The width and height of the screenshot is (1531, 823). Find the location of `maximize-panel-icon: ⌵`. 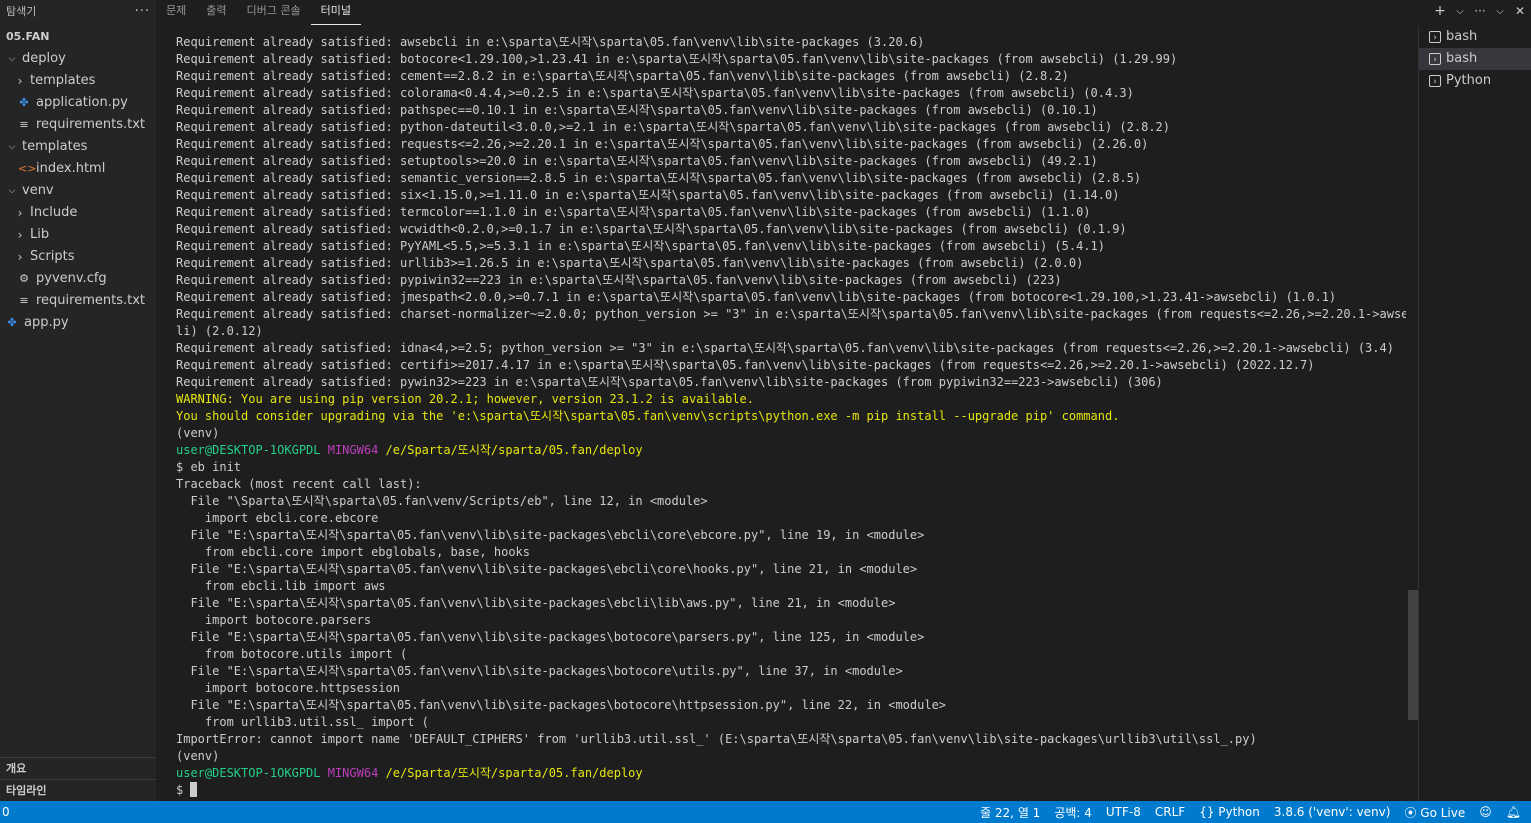

maximize-panel-icon: ⌵ is located at coordinates (1500, 11).